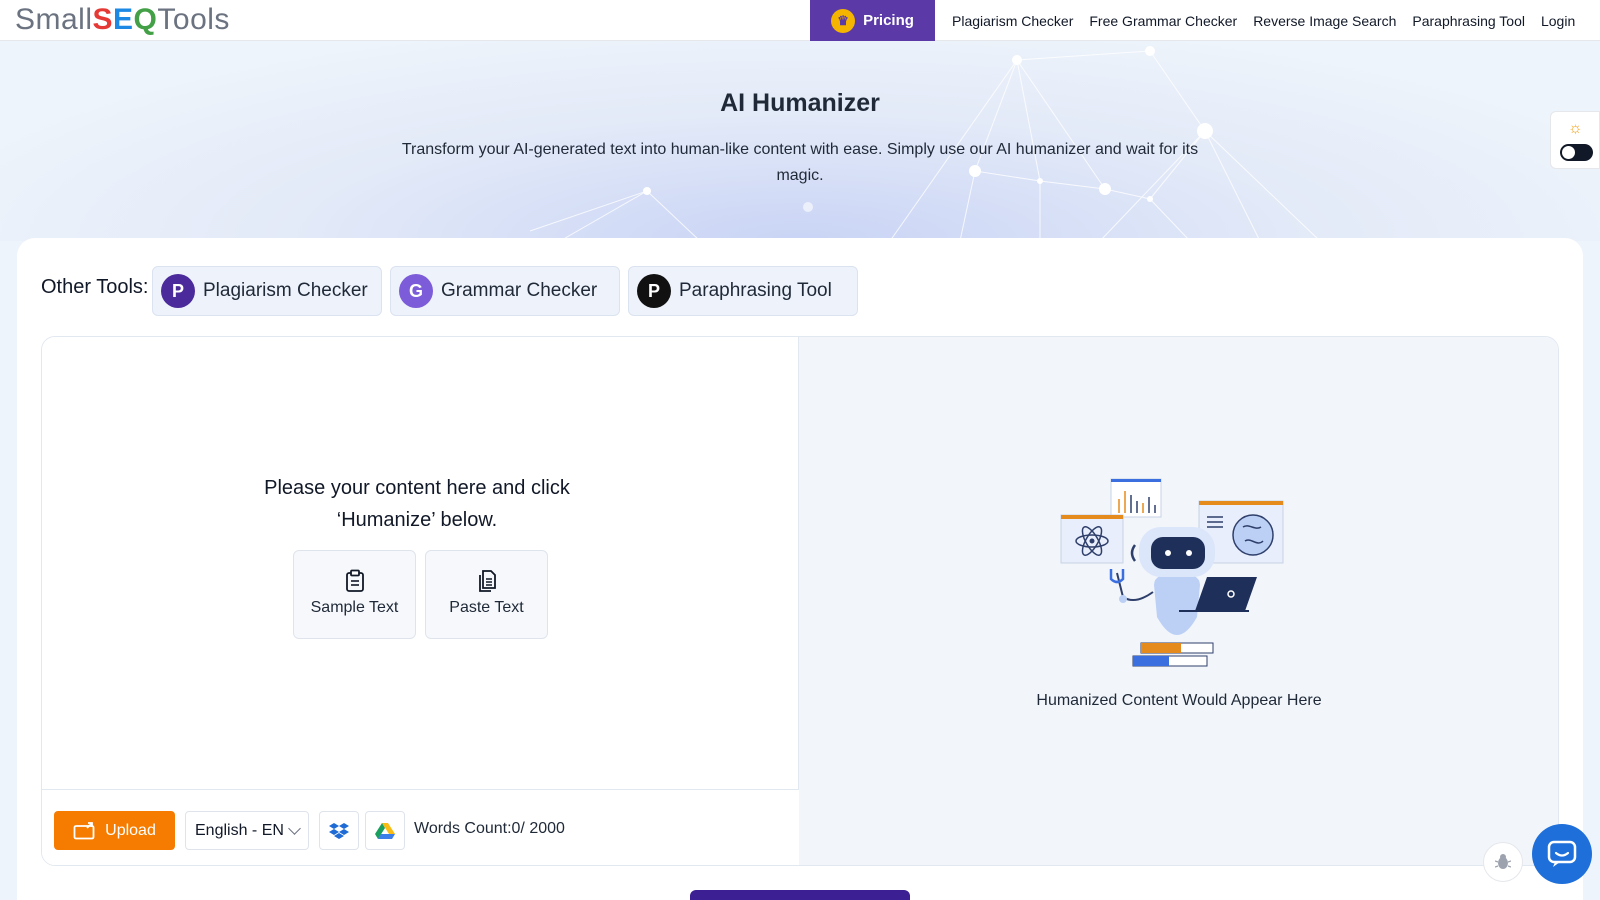  I want to click on theme-toggle: ☼, so click(1575, 140).